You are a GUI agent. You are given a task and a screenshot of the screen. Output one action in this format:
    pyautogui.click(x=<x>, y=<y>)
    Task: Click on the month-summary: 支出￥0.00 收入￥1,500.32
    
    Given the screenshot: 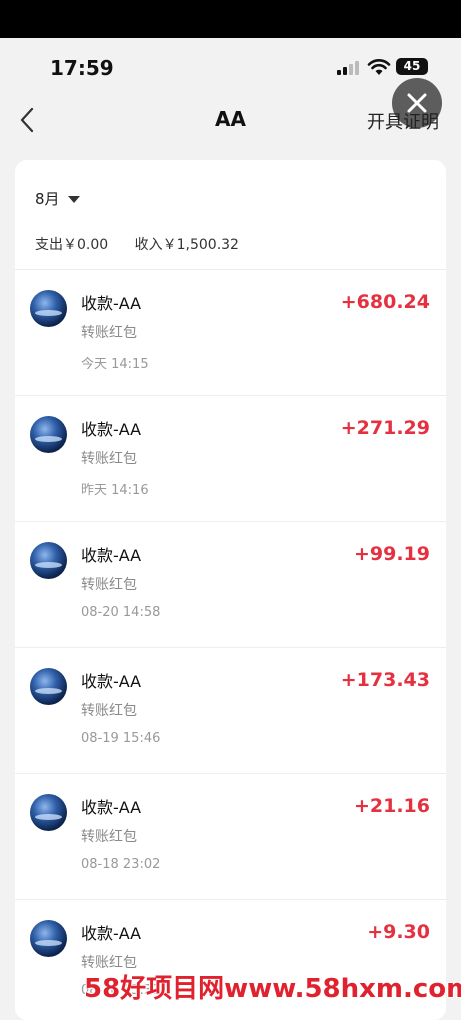 What is the action you would take?
    pyautogui.click(x=148, y=244)
    